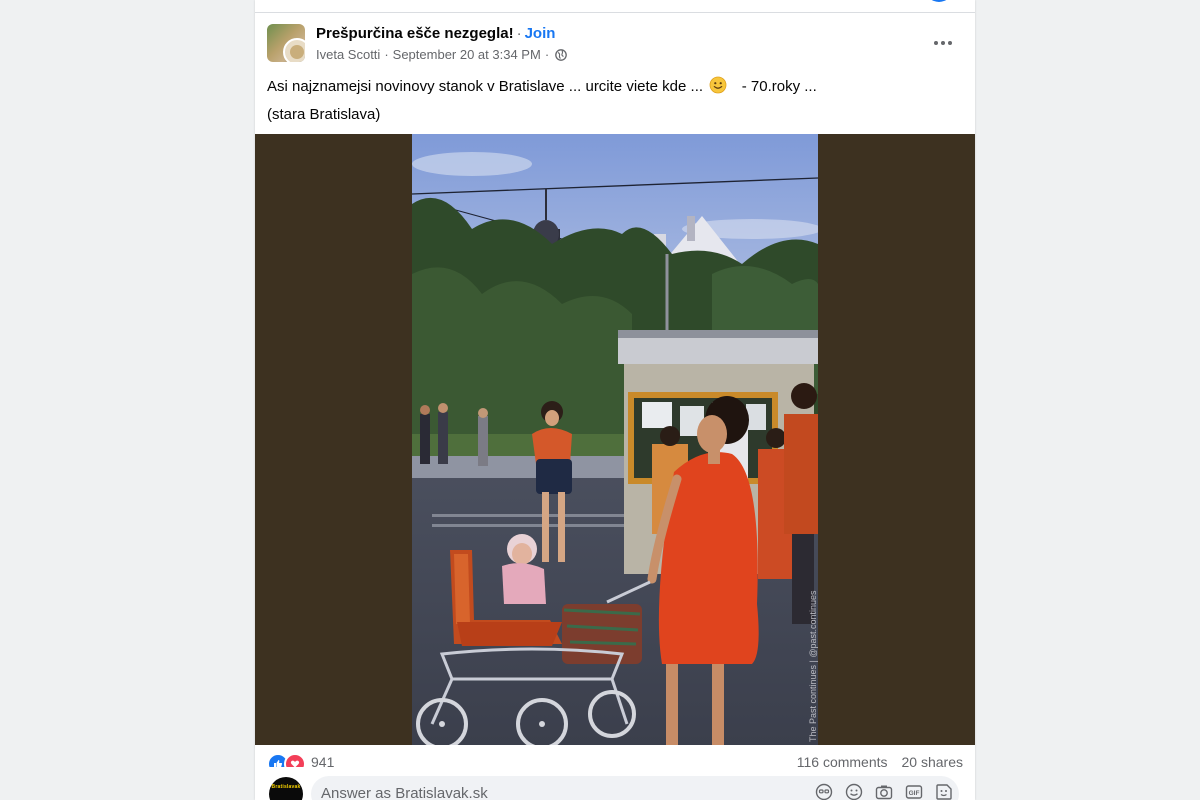  What do you see at coordinates (932, 760) in the screenshot?
I see `shares-count-link: 20 shares` at bounding box center [932, 760].